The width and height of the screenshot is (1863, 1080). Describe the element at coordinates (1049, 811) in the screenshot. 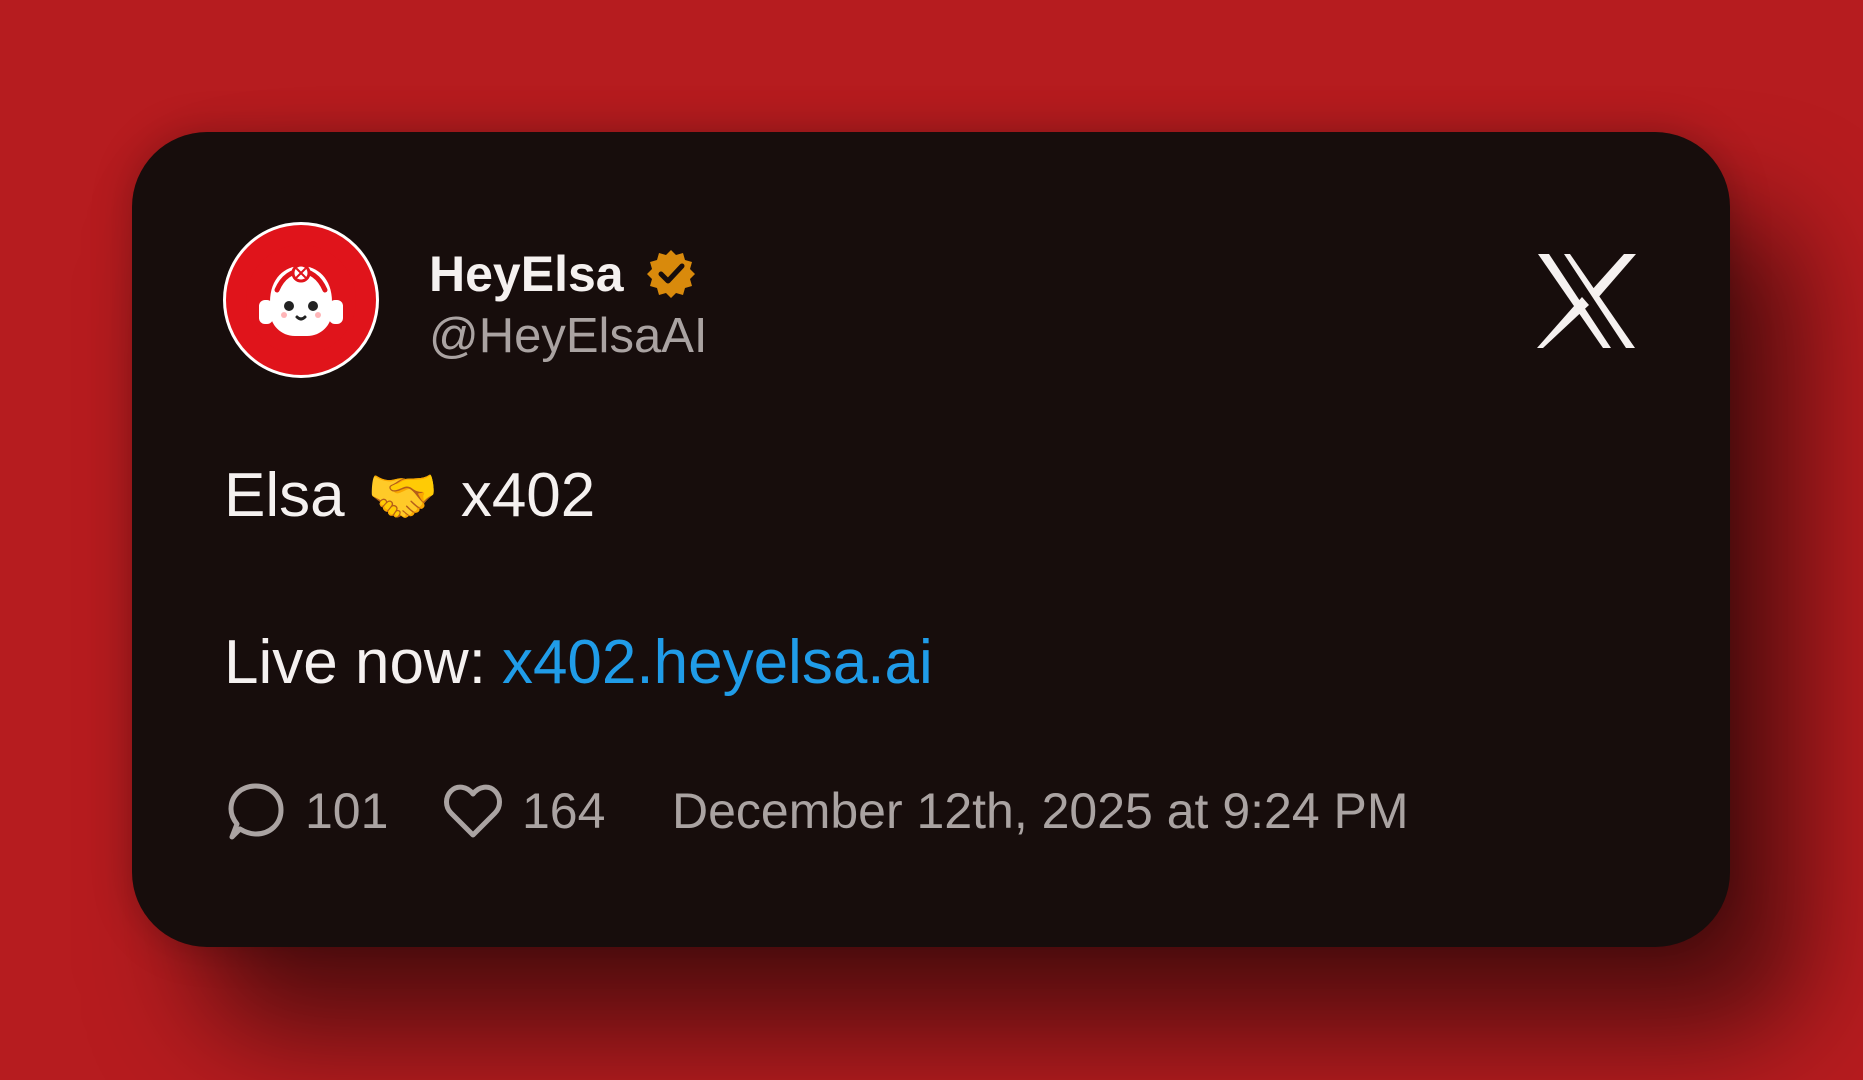

I see `post-timestamp: December 12th, 2025 at 9:24 PM` at that location.